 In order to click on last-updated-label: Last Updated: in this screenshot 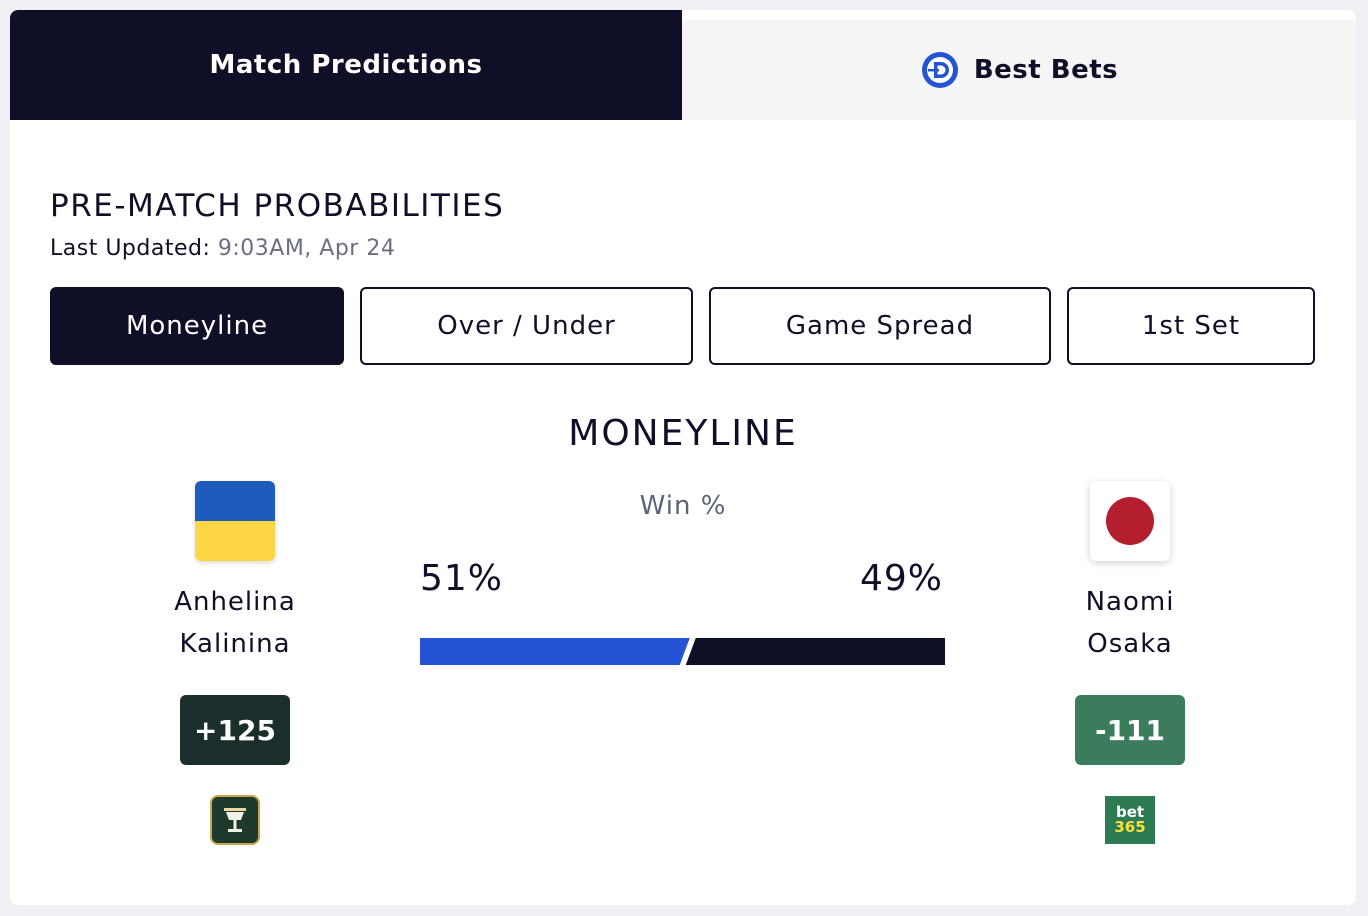, I will do `click(130, 248)`.